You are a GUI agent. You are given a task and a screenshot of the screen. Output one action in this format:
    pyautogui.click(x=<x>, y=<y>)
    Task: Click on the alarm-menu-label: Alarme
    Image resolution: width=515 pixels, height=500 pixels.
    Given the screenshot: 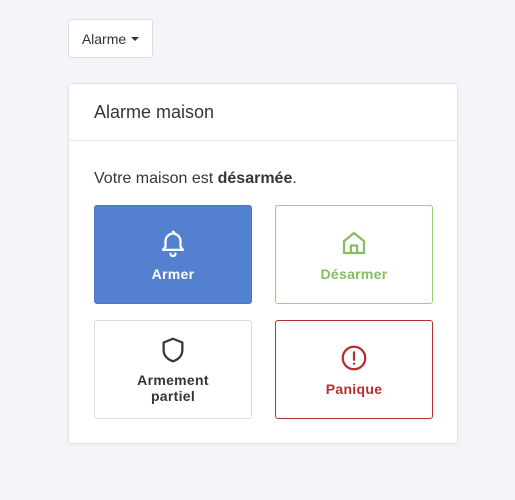 What is the action you would take?
    pyautogui.click(x=104, y=38)
    